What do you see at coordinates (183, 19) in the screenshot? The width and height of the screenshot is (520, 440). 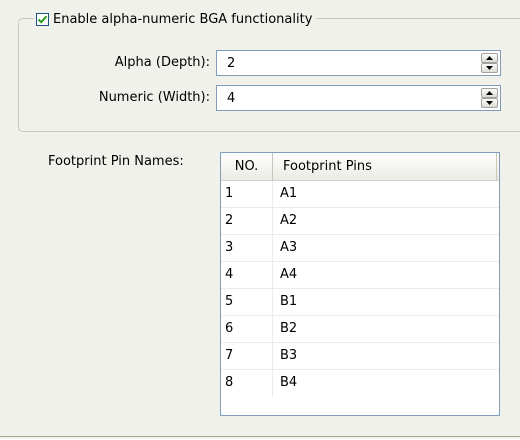 I see `enable-bga-label: Enable alpha-numeric BGA functionality` at bounding box center [183, 19].